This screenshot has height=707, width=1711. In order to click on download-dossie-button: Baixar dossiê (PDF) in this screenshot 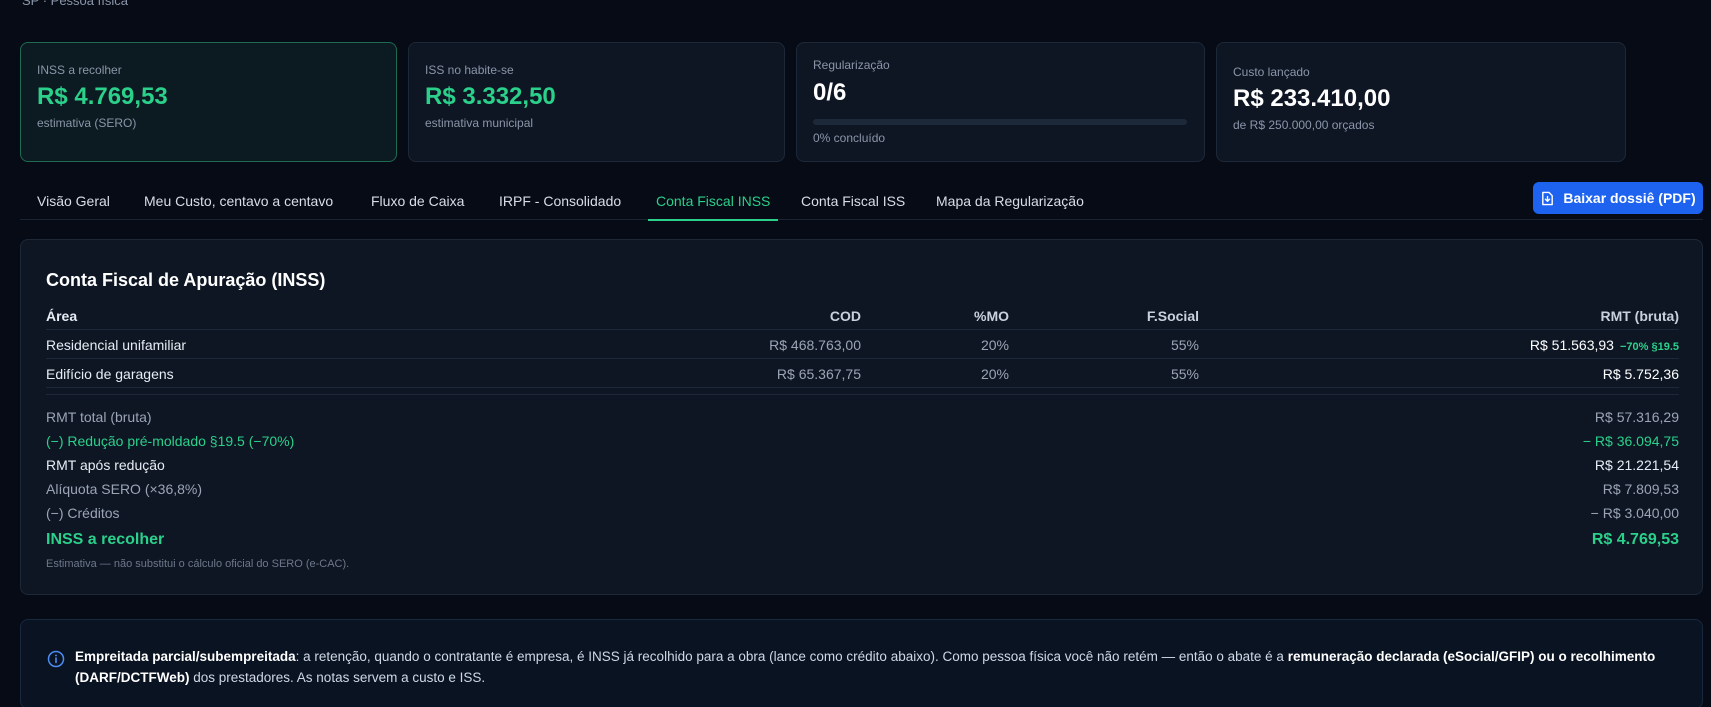, I will do `click(1618, 198)`.